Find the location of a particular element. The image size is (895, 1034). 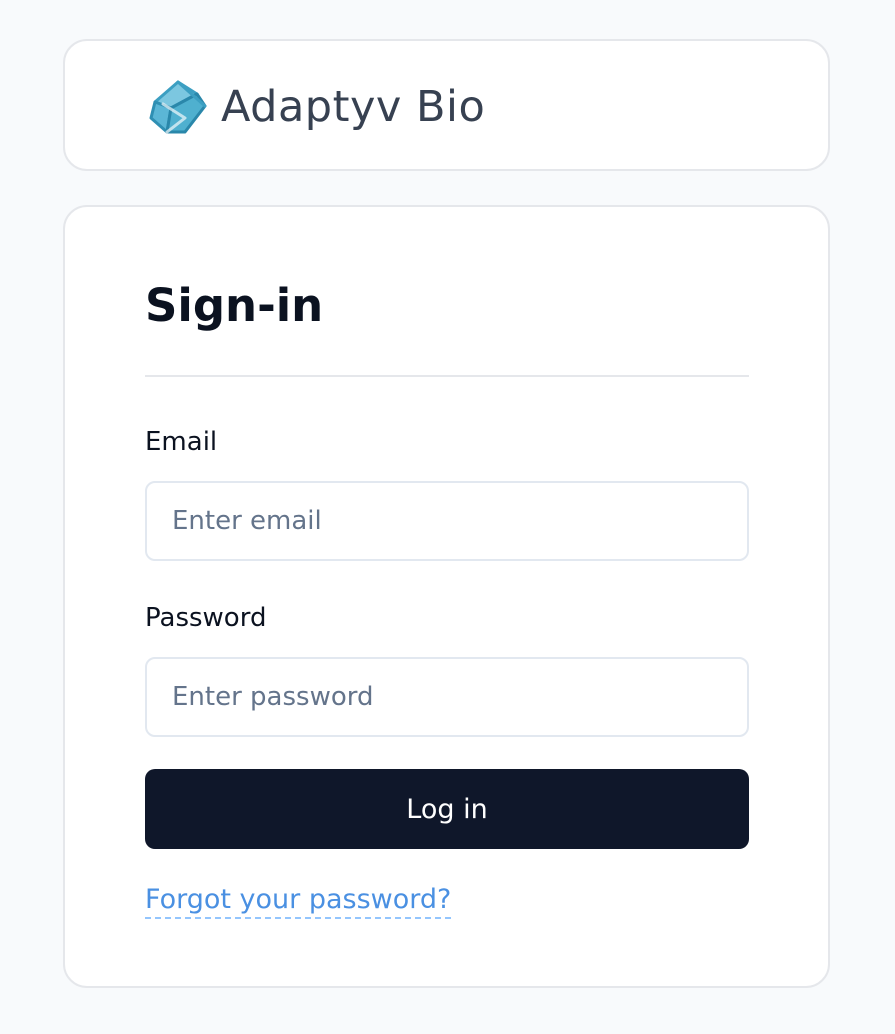

password-label: Password is located at coordinates (206, 618).